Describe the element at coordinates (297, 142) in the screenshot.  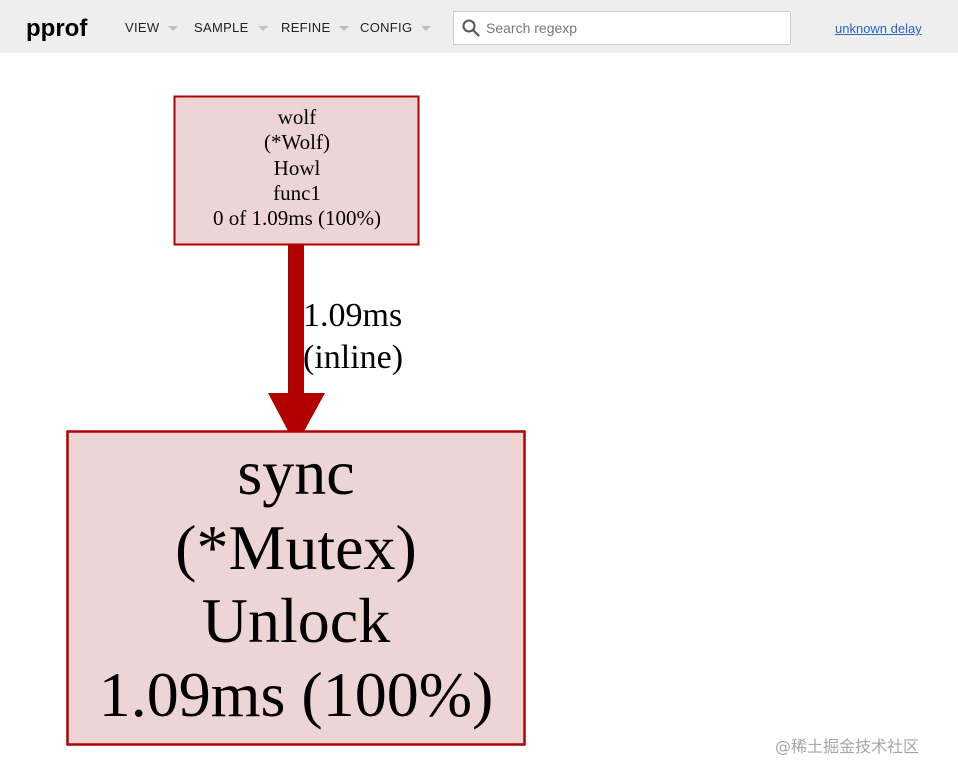
I see `node-line: (*Wolf)` at that location.